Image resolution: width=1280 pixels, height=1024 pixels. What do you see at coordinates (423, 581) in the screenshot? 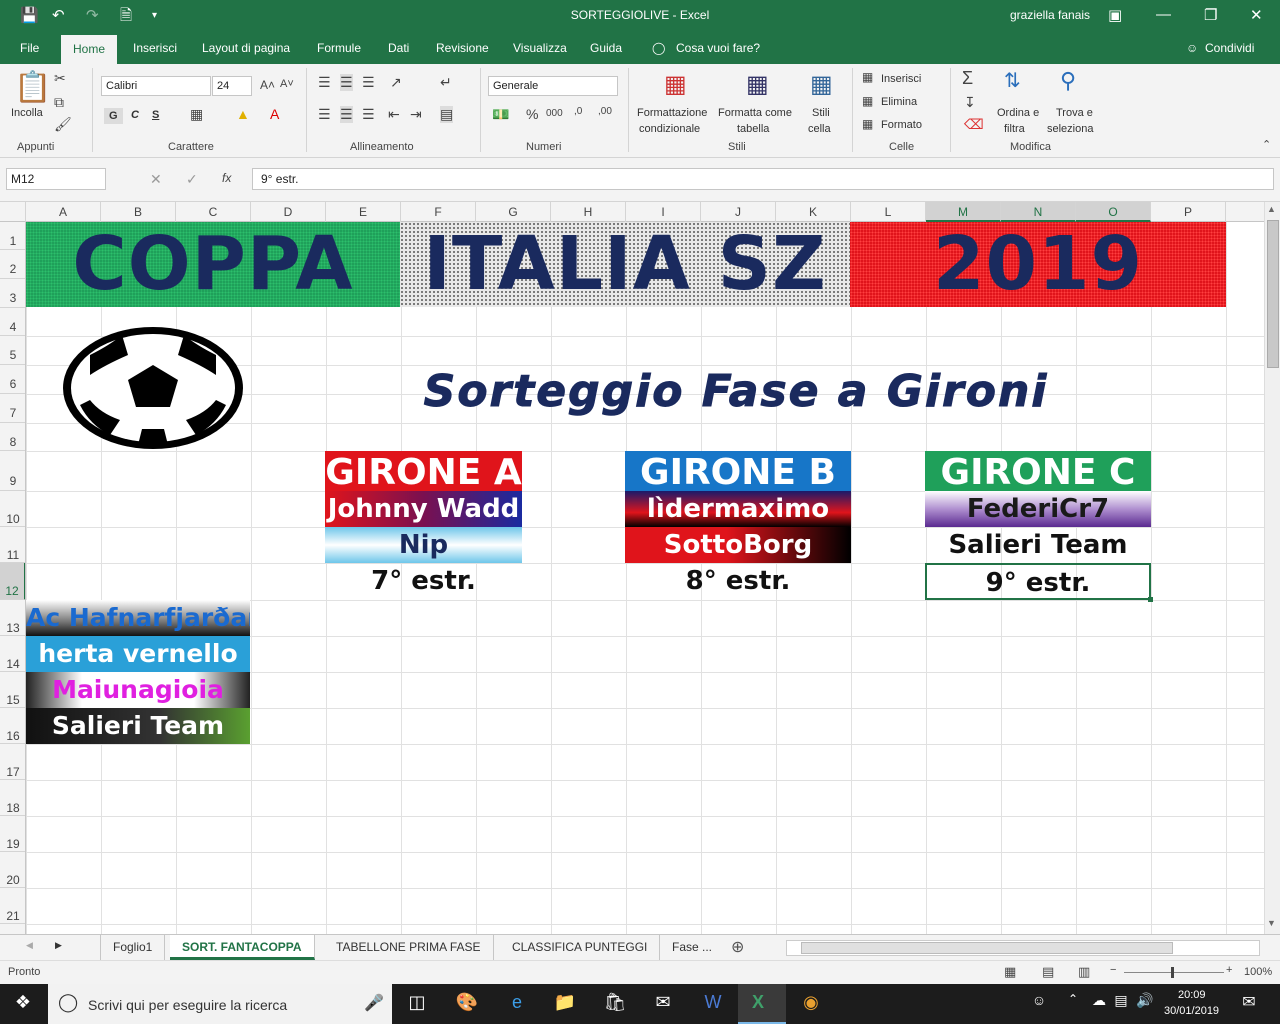
I see `group-a-extra: 7° estr.` at bounding box center [423, 581].